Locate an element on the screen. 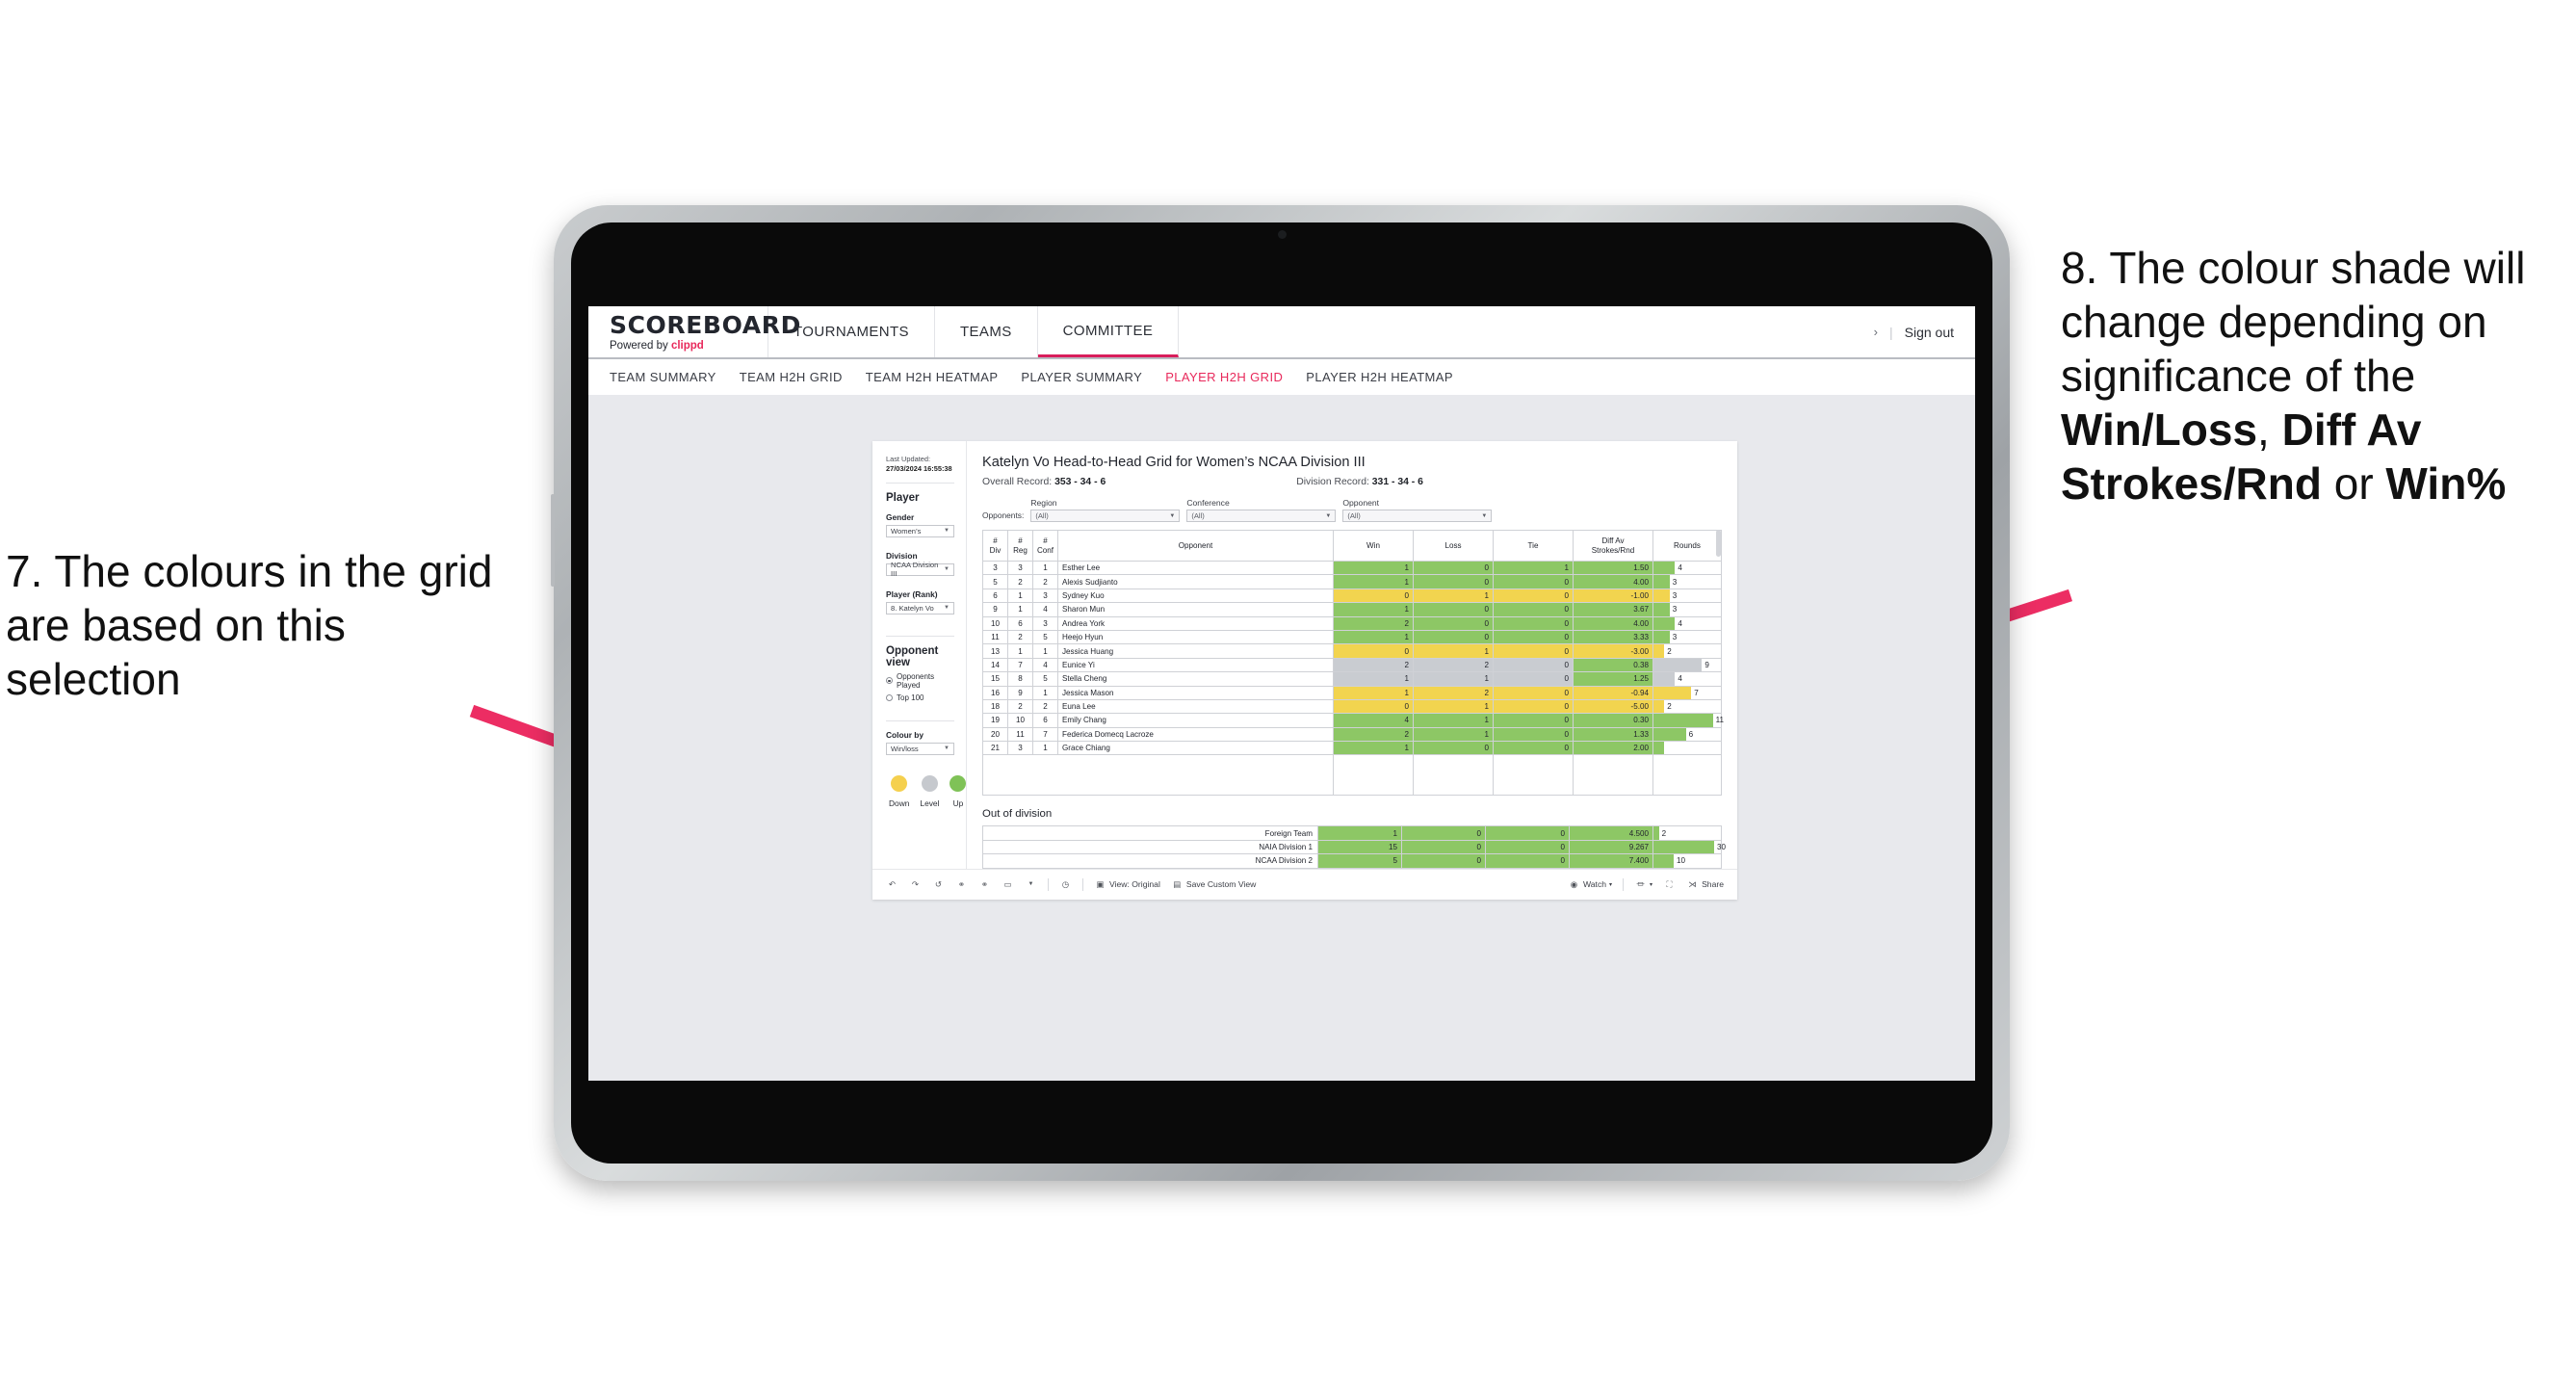 The width and height of the screenshot is (2576, 1386). filter-region-select: (All) ▼ is located at coordinates (1105, 516).